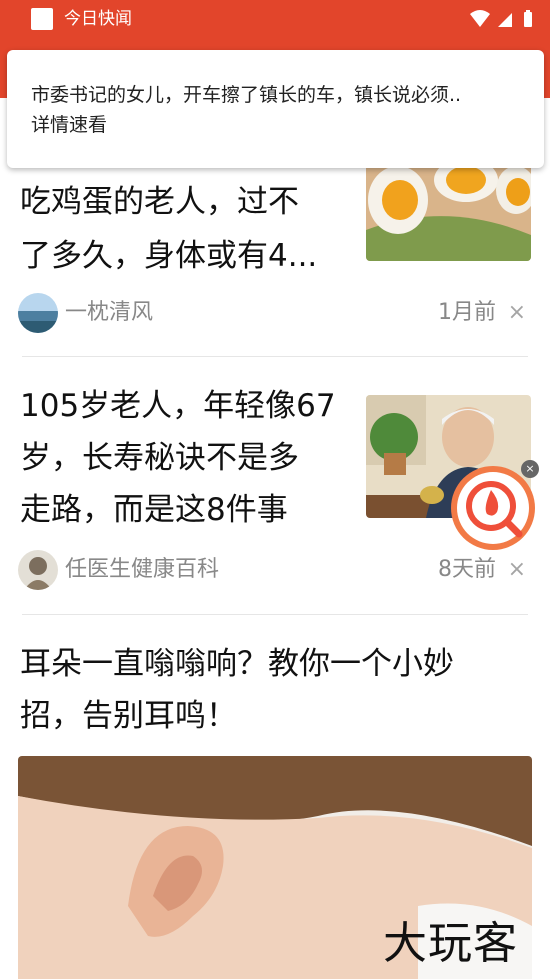 The image size is (550, 979). I want to click on notification-text: 市委书记的女儿，开车擦了镇长的车，镇长说必须.., so click(246, 95).